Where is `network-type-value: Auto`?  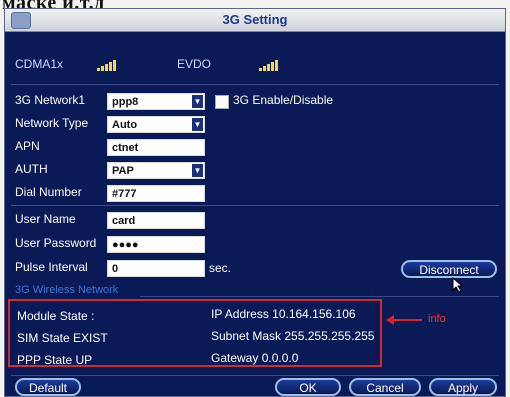
network-type-value: Auto is located at coordinates (125, 125).